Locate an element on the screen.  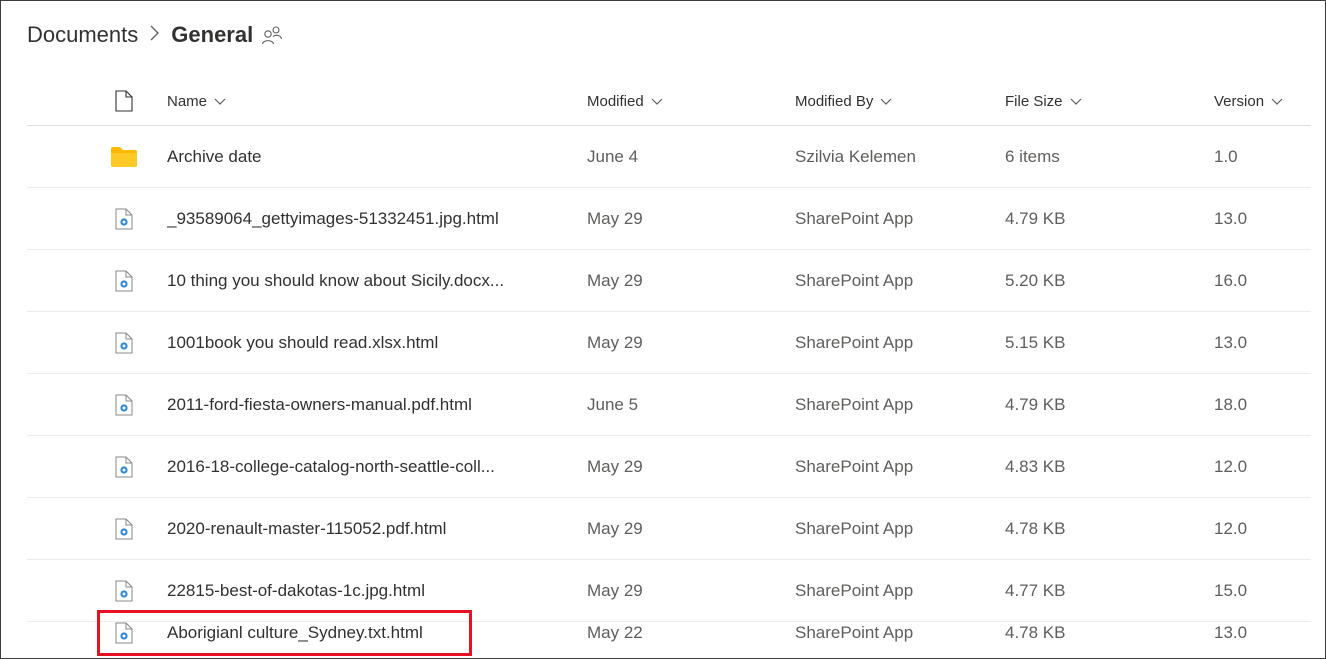
breadcrumb-general: General is located at coordinates (212, 35).